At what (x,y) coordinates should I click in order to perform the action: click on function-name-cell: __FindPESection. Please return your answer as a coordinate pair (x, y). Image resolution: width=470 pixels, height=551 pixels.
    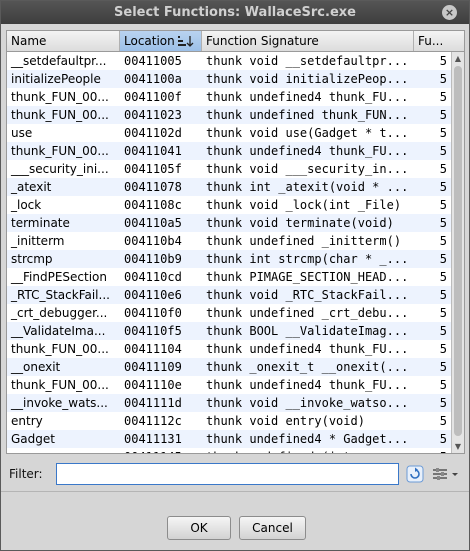
    Looking at the image, I should click on (59, 277).